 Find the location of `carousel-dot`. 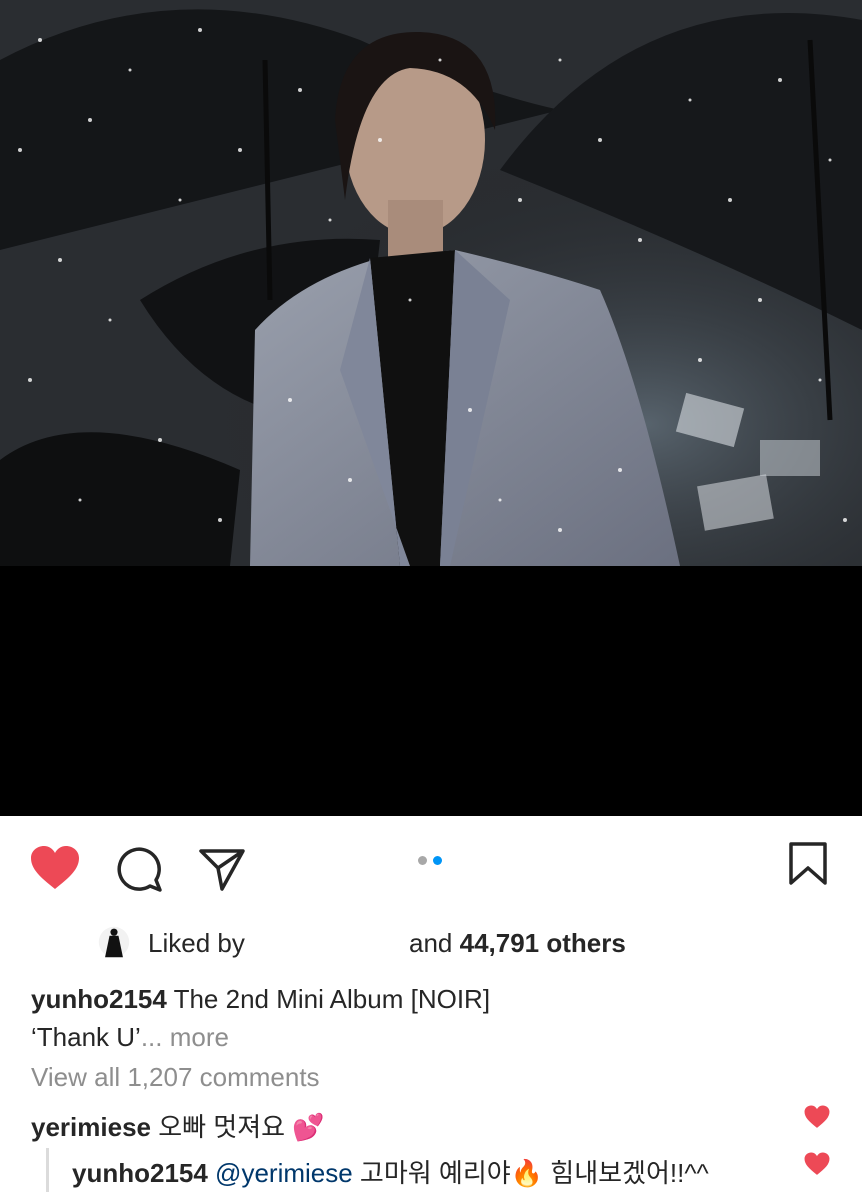

carousel-dot is located at coordinates (422, 860).